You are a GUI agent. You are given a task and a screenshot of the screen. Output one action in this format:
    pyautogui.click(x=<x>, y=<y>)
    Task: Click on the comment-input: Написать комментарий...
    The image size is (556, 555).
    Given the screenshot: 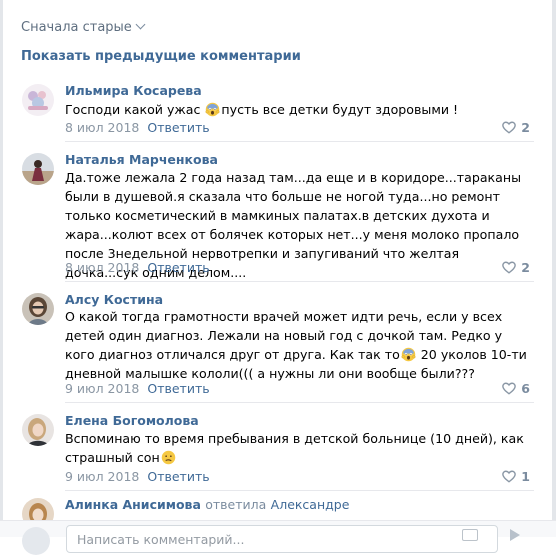 What is the action you would take?
    pyautogui.click(x=282, y=539)
    